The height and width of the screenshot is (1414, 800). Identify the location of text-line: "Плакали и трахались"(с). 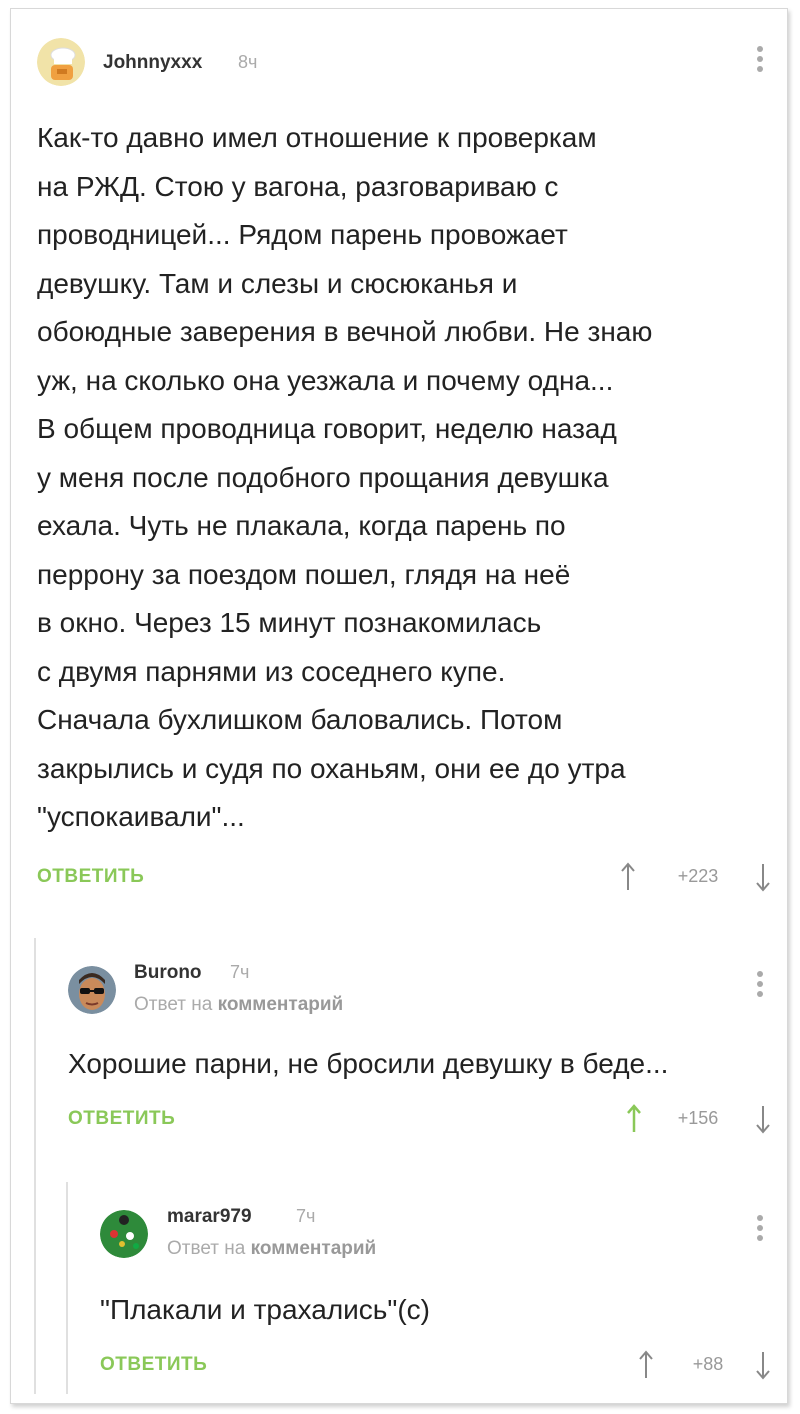
(265, 1309).